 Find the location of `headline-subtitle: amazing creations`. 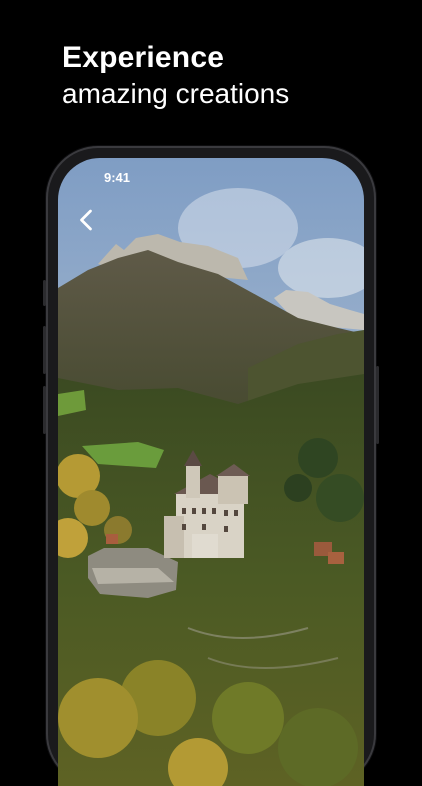

headline-subtitle: amazing creations is located at coordinates (176, 93).